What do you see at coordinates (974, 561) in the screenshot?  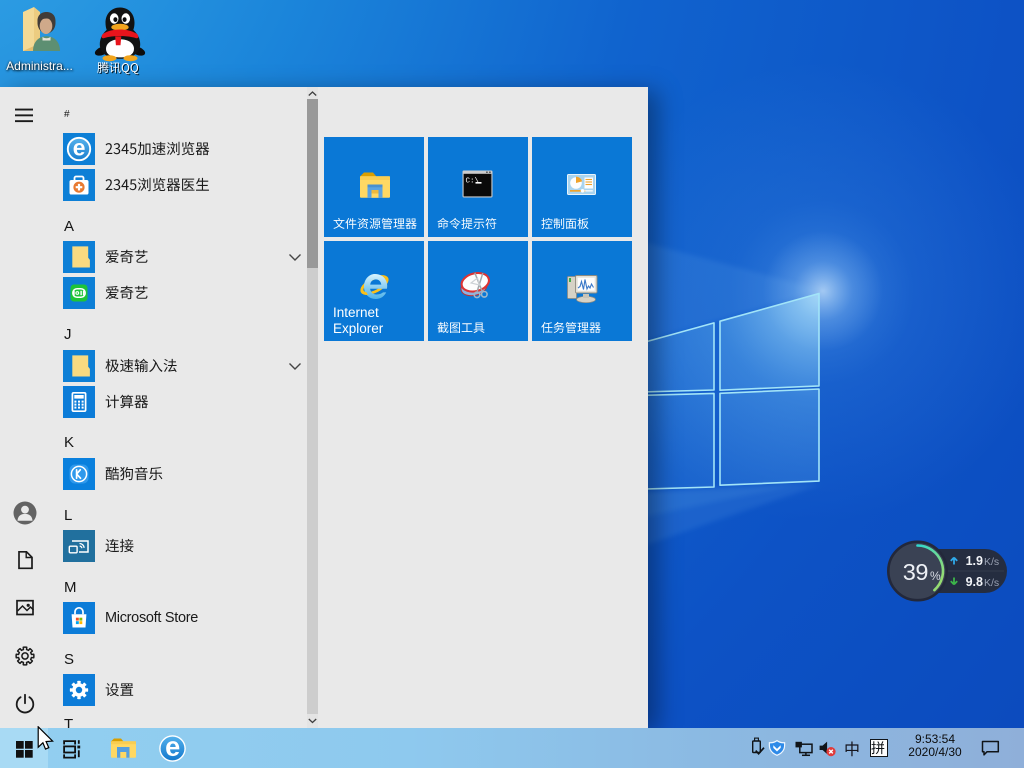 I see `svg-text: 1.9` at bounding box center [974, 561].